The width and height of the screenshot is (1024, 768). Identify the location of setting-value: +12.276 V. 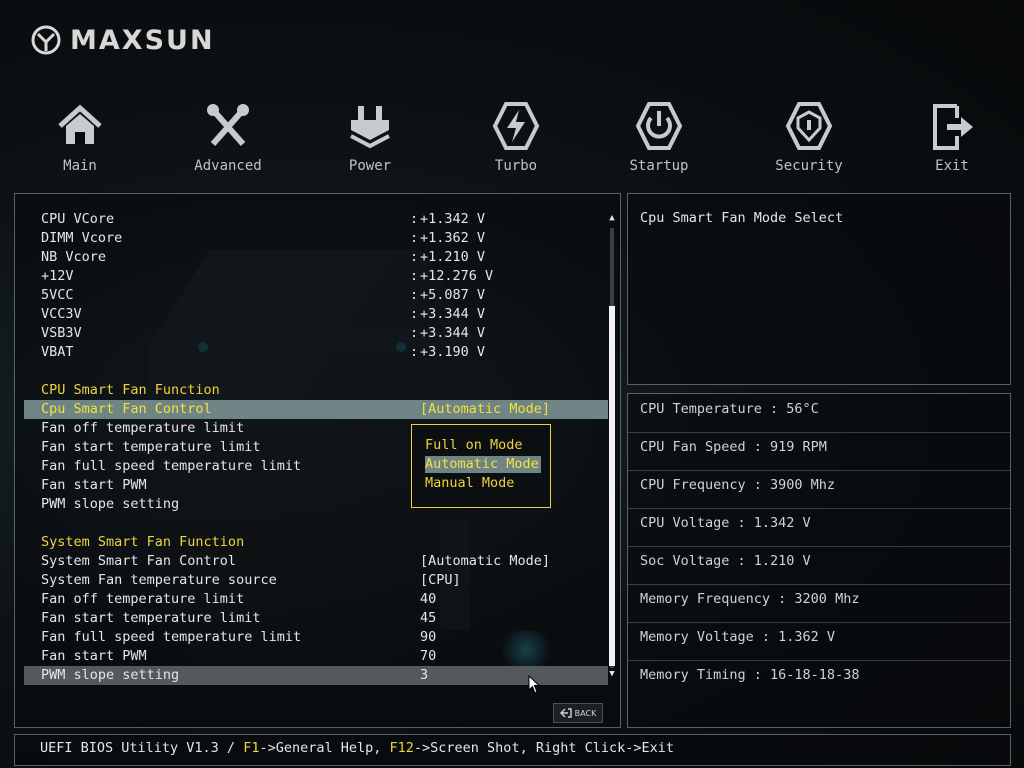
(457, 276).